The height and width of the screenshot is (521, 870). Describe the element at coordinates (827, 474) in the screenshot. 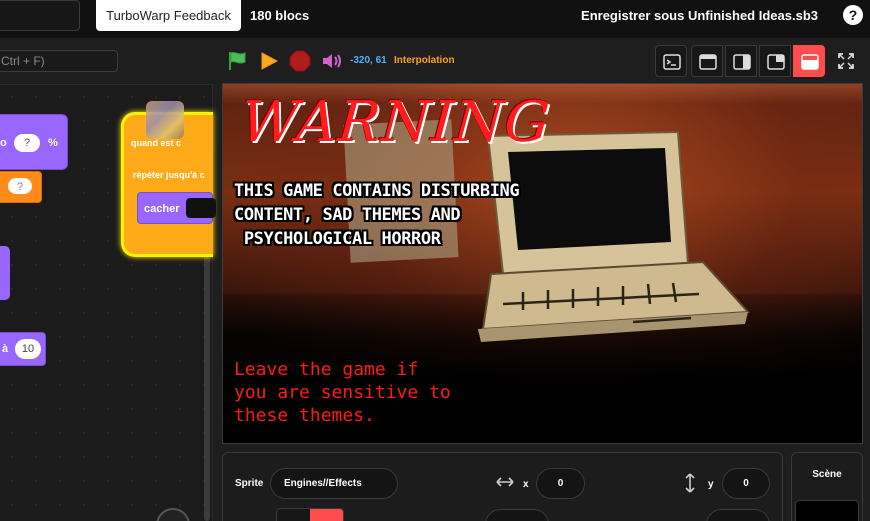

I see `scene-label: Scène` at that location.